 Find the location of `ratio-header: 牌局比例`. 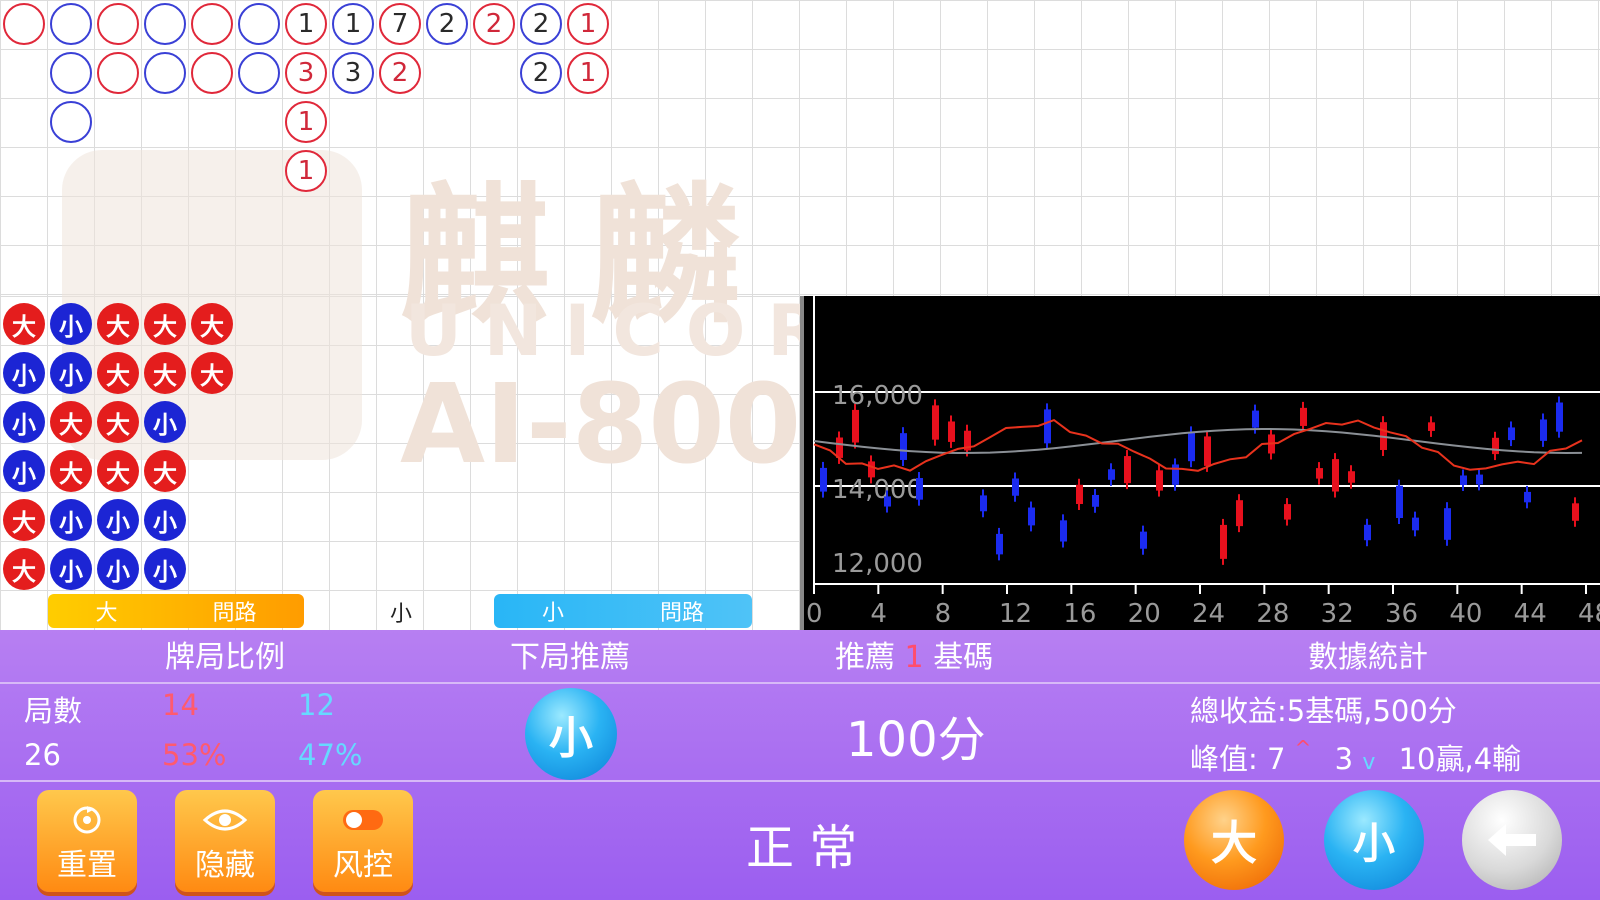

ratio-header: 牌局比例 is located at coordinates (225, 657).